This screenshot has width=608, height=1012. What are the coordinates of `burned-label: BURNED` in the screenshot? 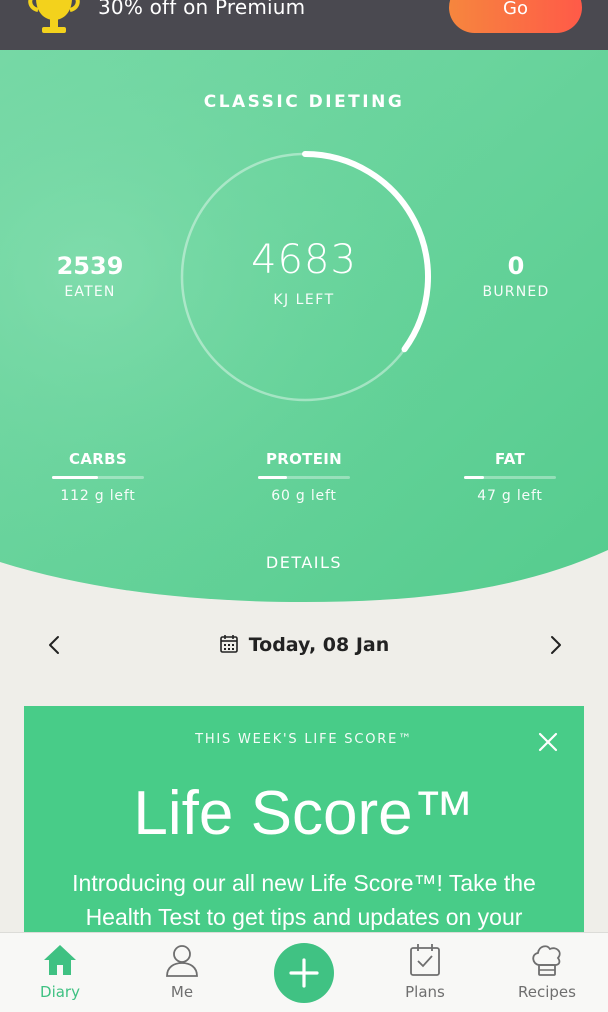 It's located at (516, 292).